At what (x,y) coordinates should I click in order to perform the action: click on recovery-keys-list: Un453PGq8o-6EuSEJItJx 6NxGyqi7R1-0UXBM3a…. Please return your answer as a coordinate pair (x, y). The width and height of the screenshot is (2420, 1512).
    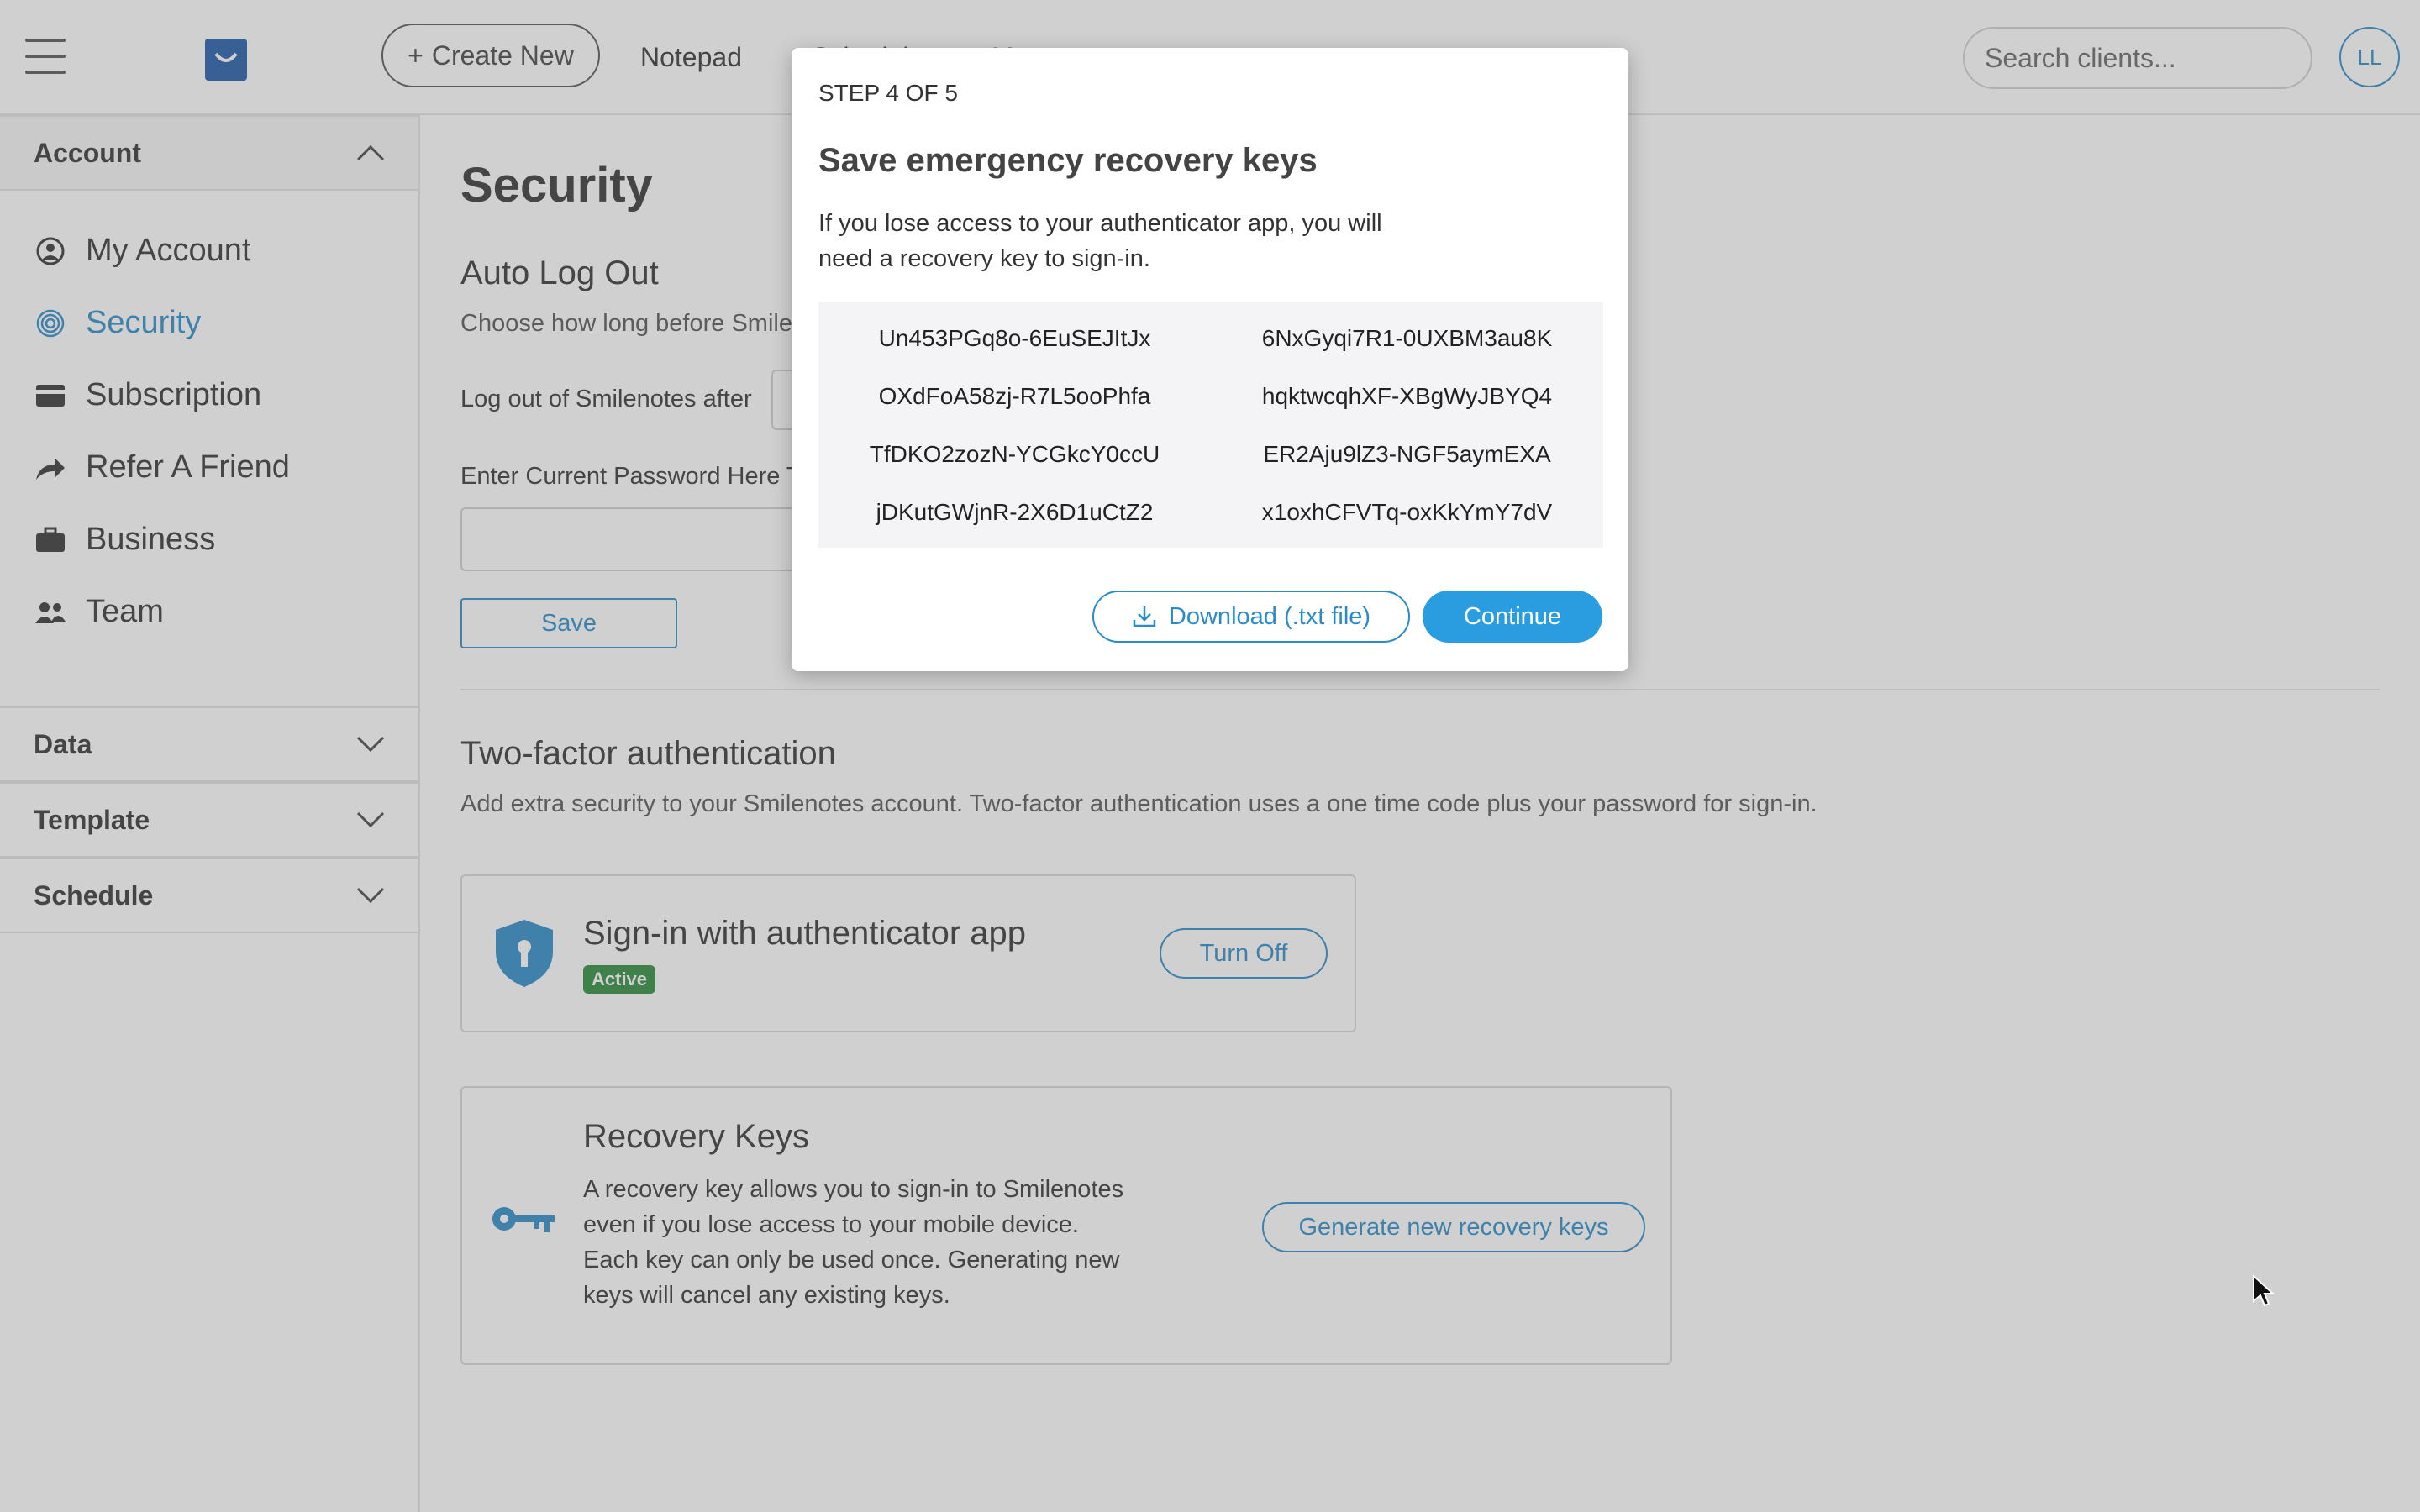
    Looking at the image, I should click on (1210, 425).